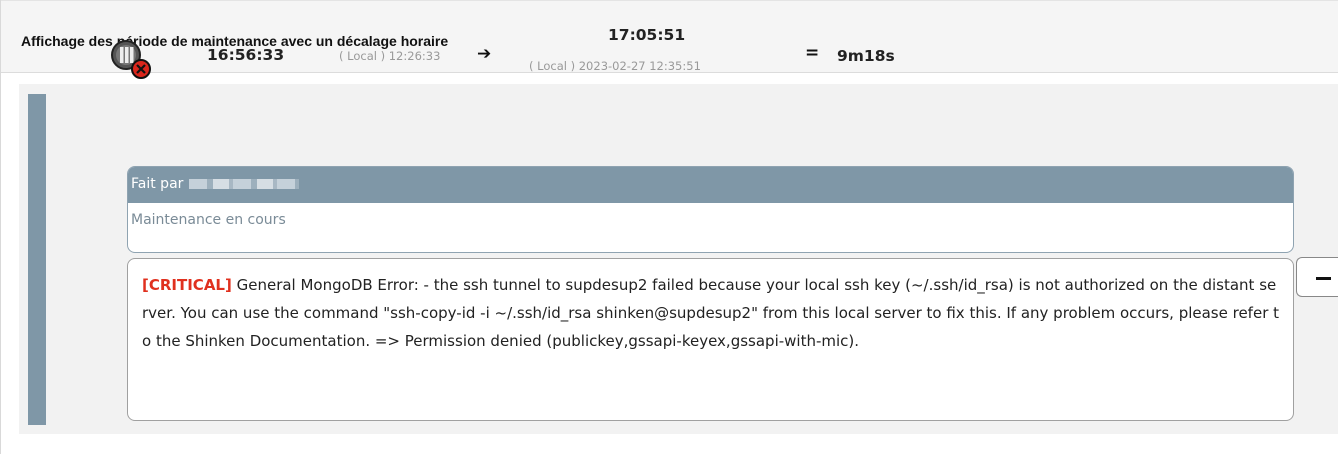 Image resolution: width=1338 pixels, height=454 pixels. I want to click on start-local-time: ( Local ) 12:26:33, so click(390, 56).